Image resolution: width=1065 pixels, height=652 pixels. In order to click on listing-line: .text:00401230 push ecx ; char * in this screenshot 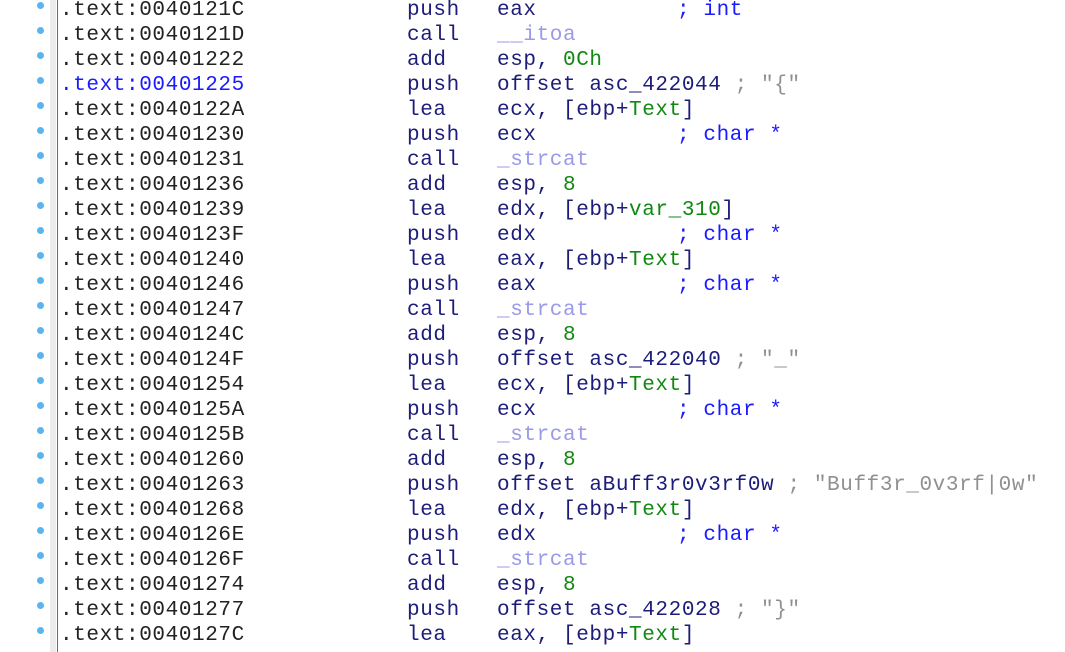, I will do `click(532, 136)`.